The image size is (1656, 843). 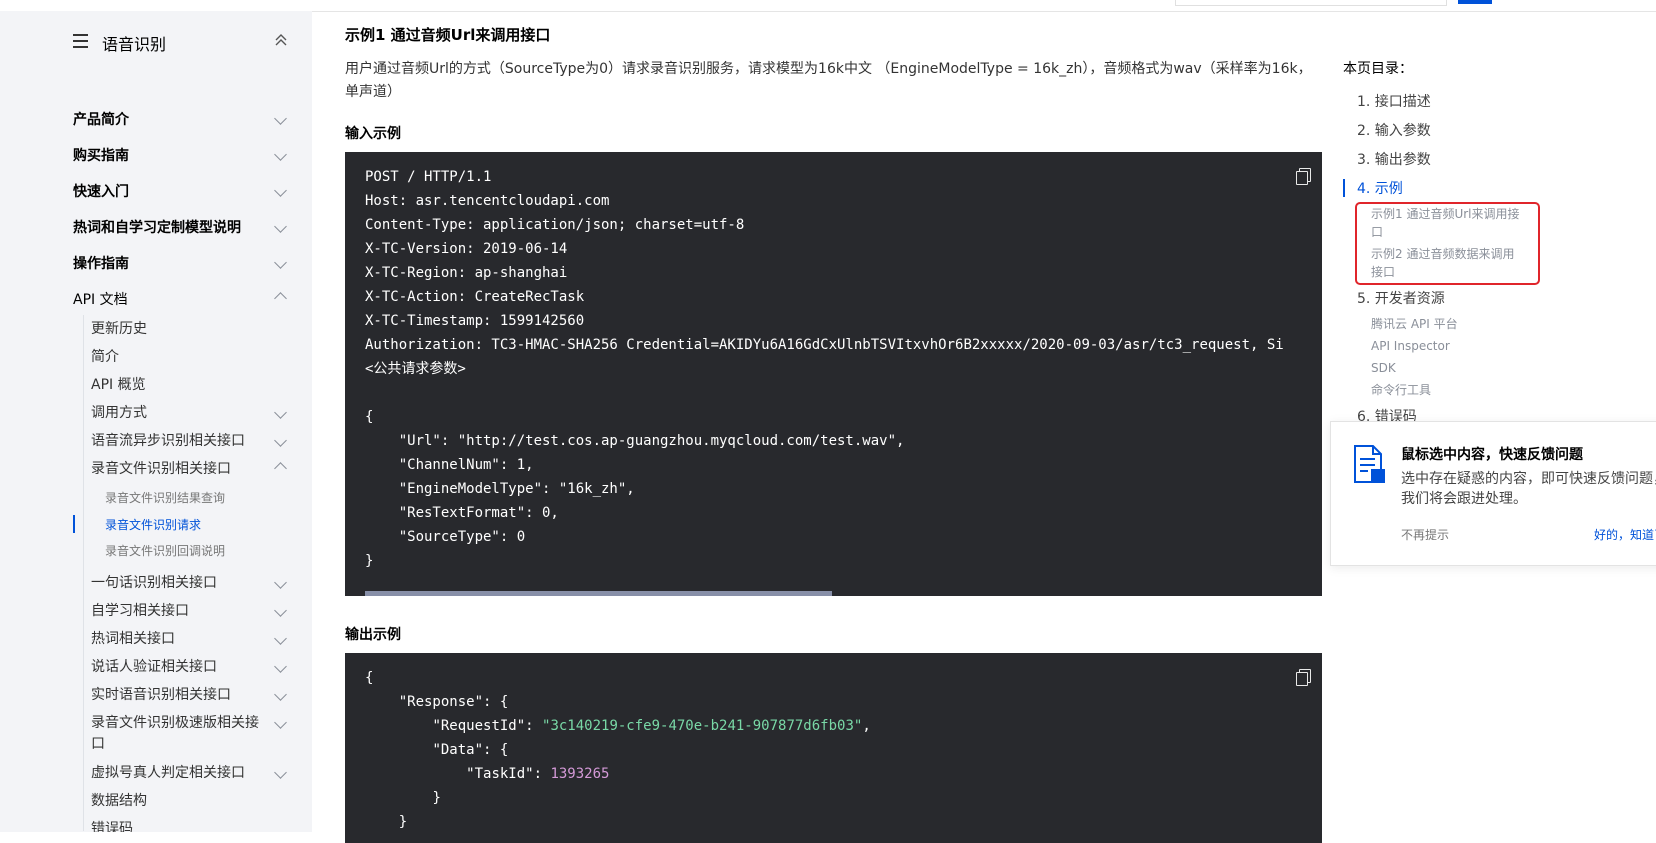 I want to click on sidebar-item-virtual-number: 虚拟号真人判定相关接口, so click(x=189, y=773).